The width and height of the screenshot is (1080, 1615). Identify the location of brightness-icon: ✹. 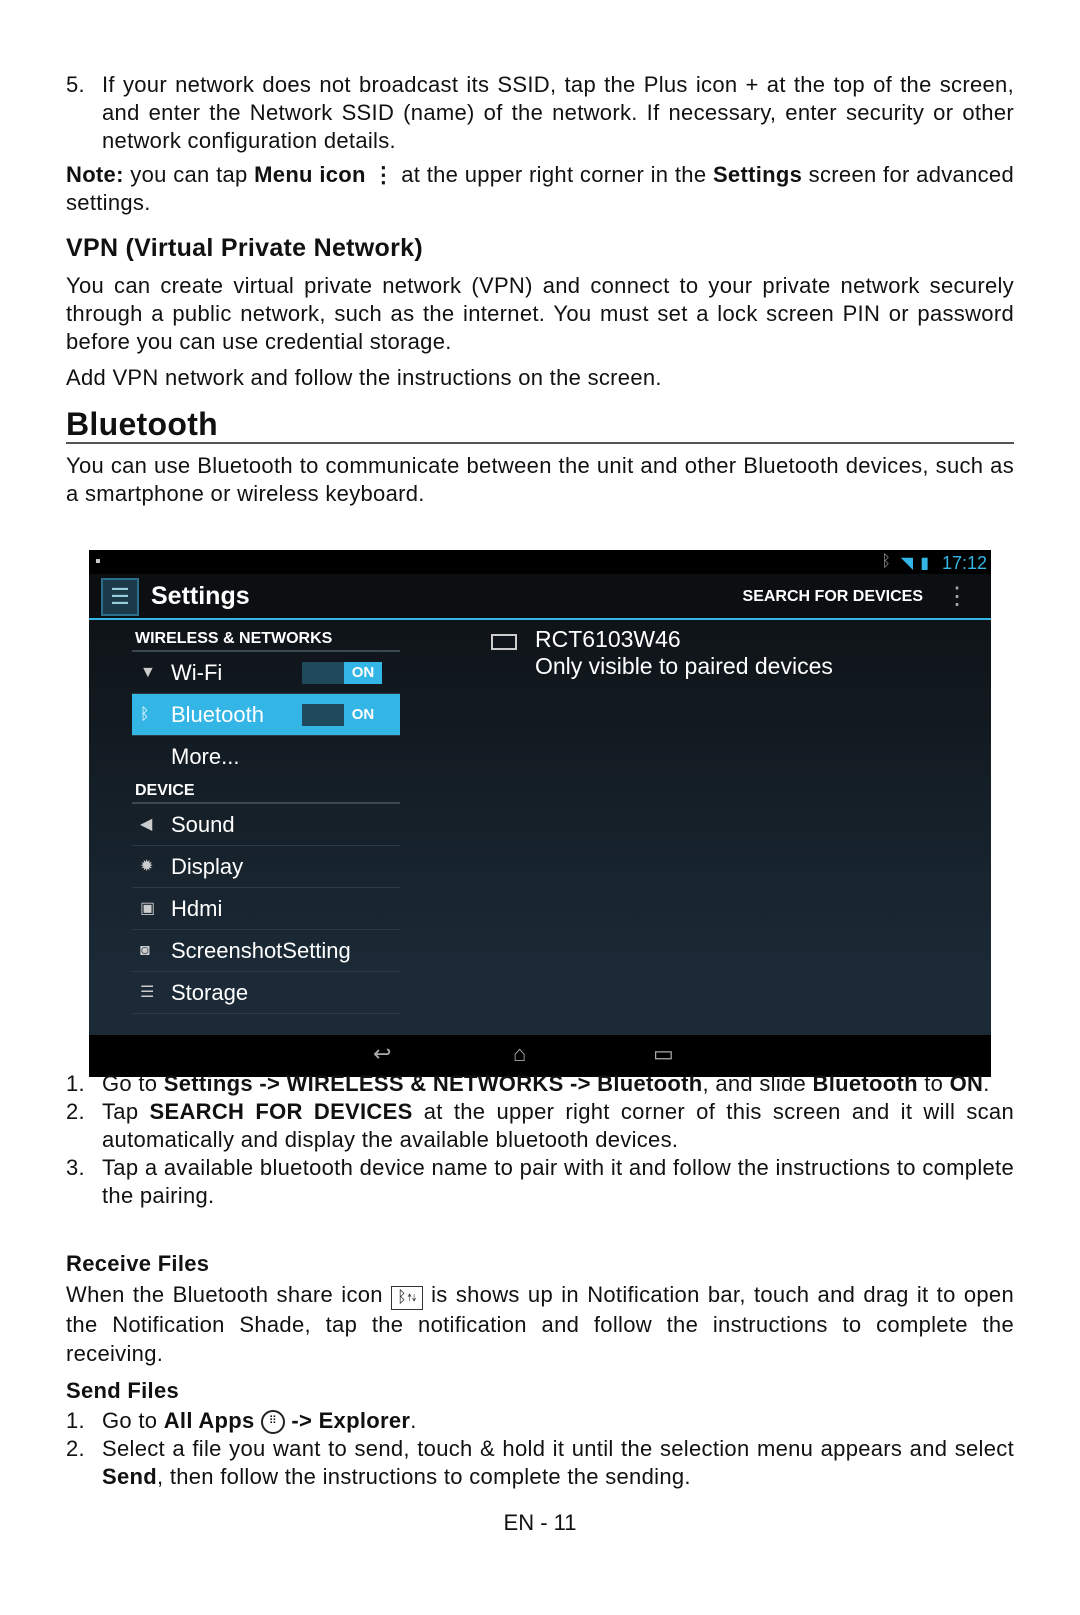
(147, 866).